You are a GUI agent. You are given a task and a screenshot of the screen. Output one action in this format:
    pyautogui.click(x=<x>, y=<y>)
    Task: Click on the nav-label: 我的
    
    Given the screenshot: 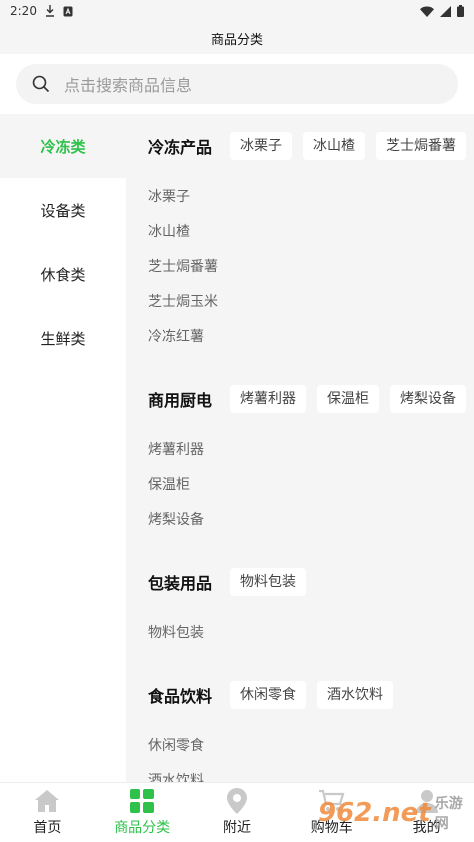 What is the action you would take?
    pyautogui.click(x=426, y=828)
    